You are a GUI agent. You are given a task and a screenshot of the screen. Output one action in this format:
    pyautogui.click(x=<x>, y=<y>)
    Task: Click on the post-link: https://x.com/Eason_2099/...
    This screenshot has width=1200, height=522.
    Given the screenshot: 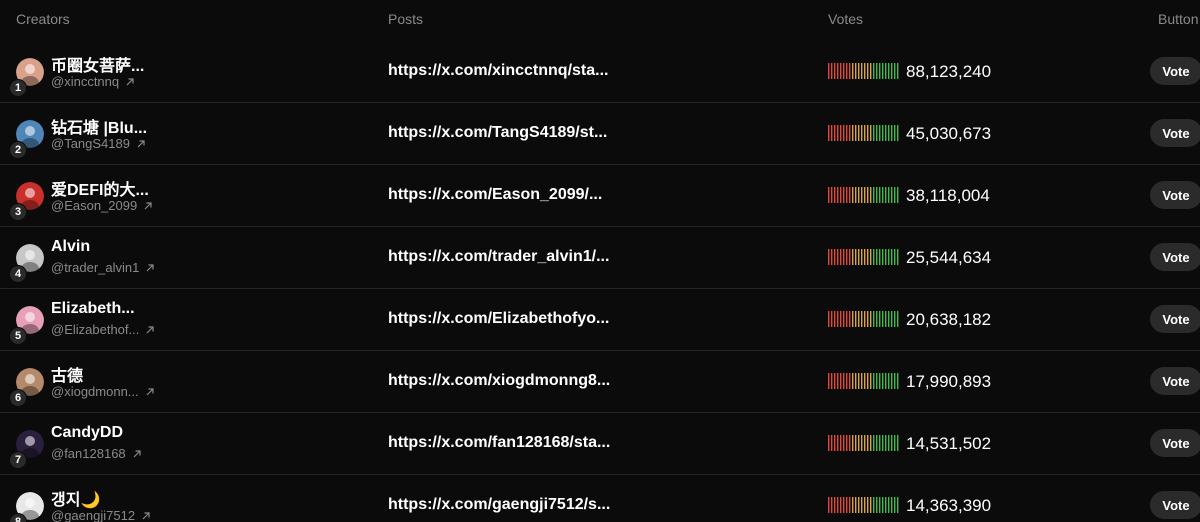 What is the action you would take?
    pyautogui.click(x=495, y=195)
    